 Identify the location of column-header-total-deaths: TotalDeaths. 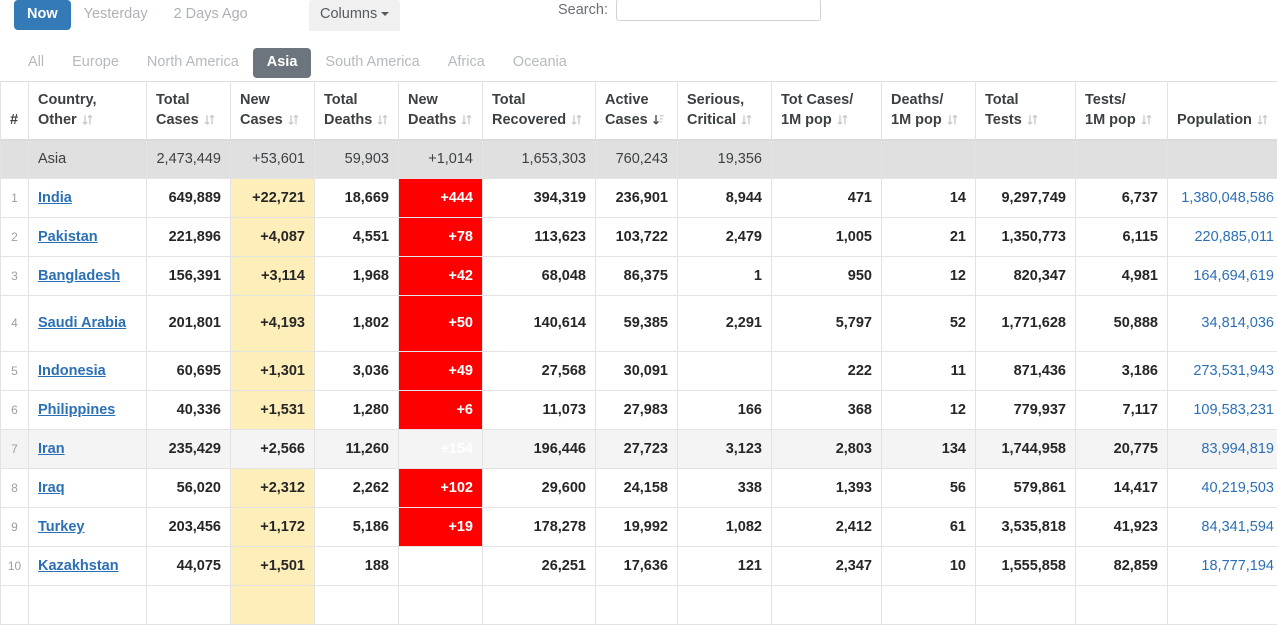
(357, 111).